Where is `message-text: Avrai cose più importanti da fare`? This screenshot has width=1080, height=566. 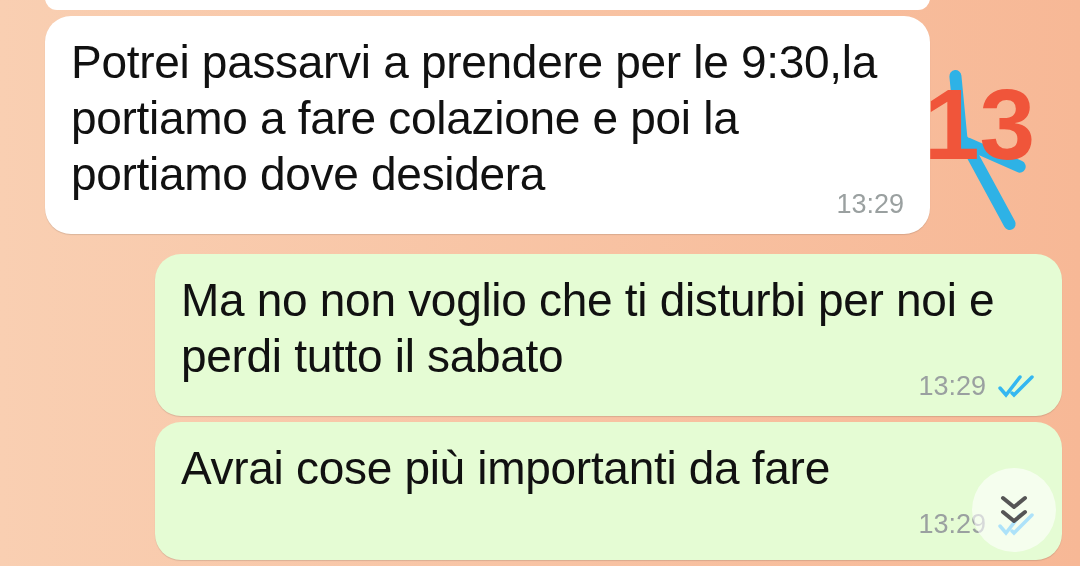
message-text: Avrai cose più importanti da fare is located at coordinates (506, 468).